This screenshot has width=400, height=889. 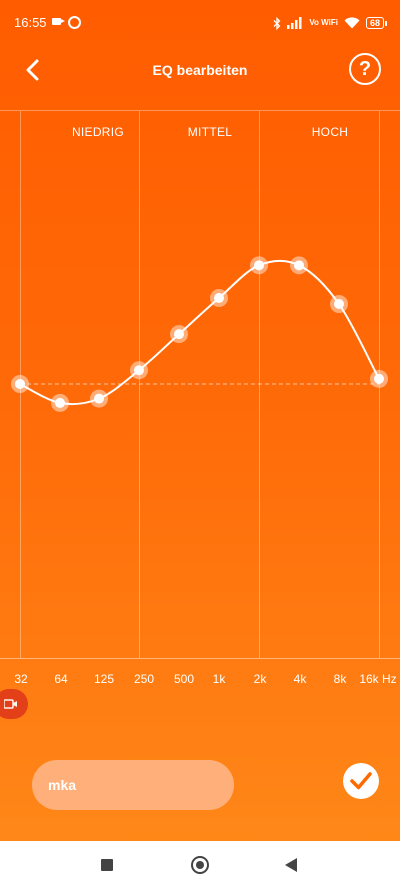 I want to click on frequency-label: 2k, so click(x=260, y=679).